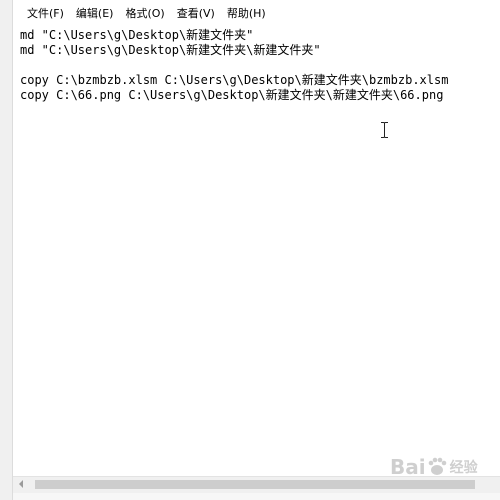 The width and height of the screenshot is (500, 500). What do you see at coordinates (408, 467) in the screenshot?
I see `watermark-brand: Bai` at bounding box center [408, 467].